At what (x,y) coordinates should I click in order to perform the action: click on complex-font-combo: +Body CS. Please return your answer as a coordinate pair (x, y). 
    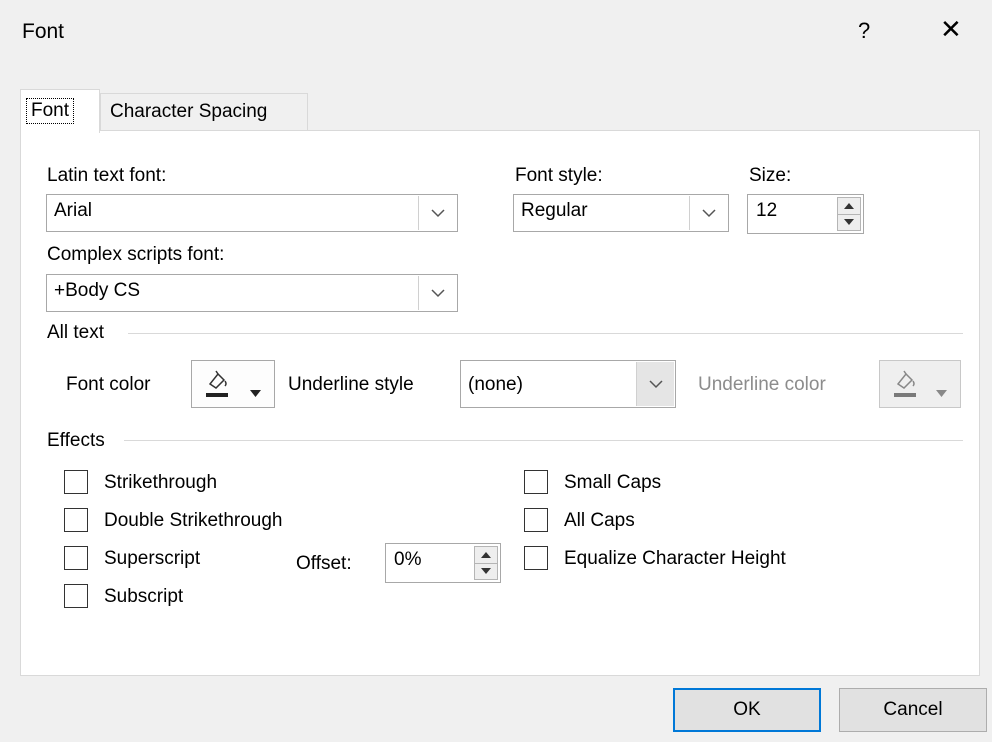
    Looking at the image, I should click on (252, 293).